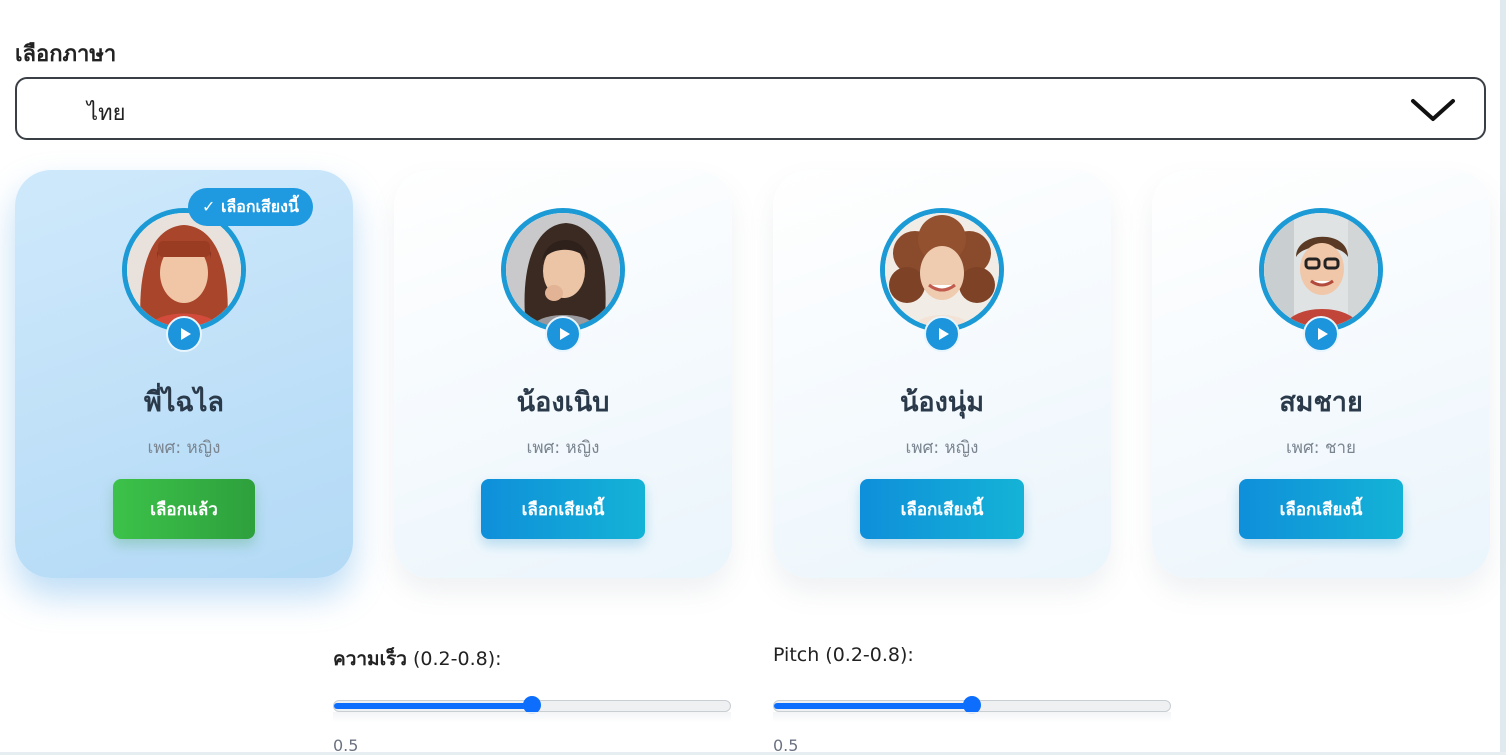  Describe the element at coordinates (532, 717) in the screenshot. I see `speed-slider-shadow` at that location.